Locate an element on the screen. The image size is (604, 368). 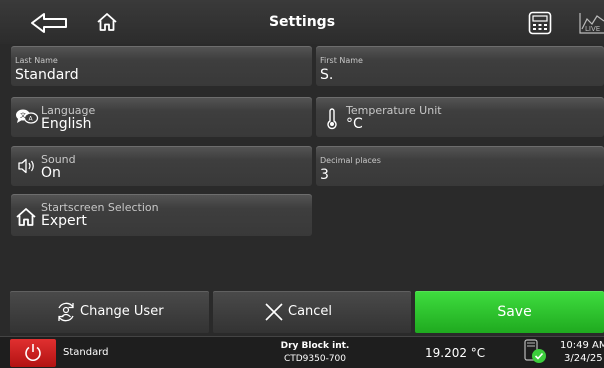
top-bar: Settings LIVE is located at coordinates (302, 22).